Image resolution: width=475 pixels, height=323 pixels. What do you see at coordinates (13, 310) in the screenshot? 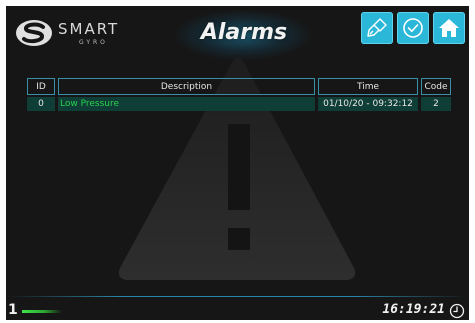
I see `page-number: 1` at bounding box center [13, 310].